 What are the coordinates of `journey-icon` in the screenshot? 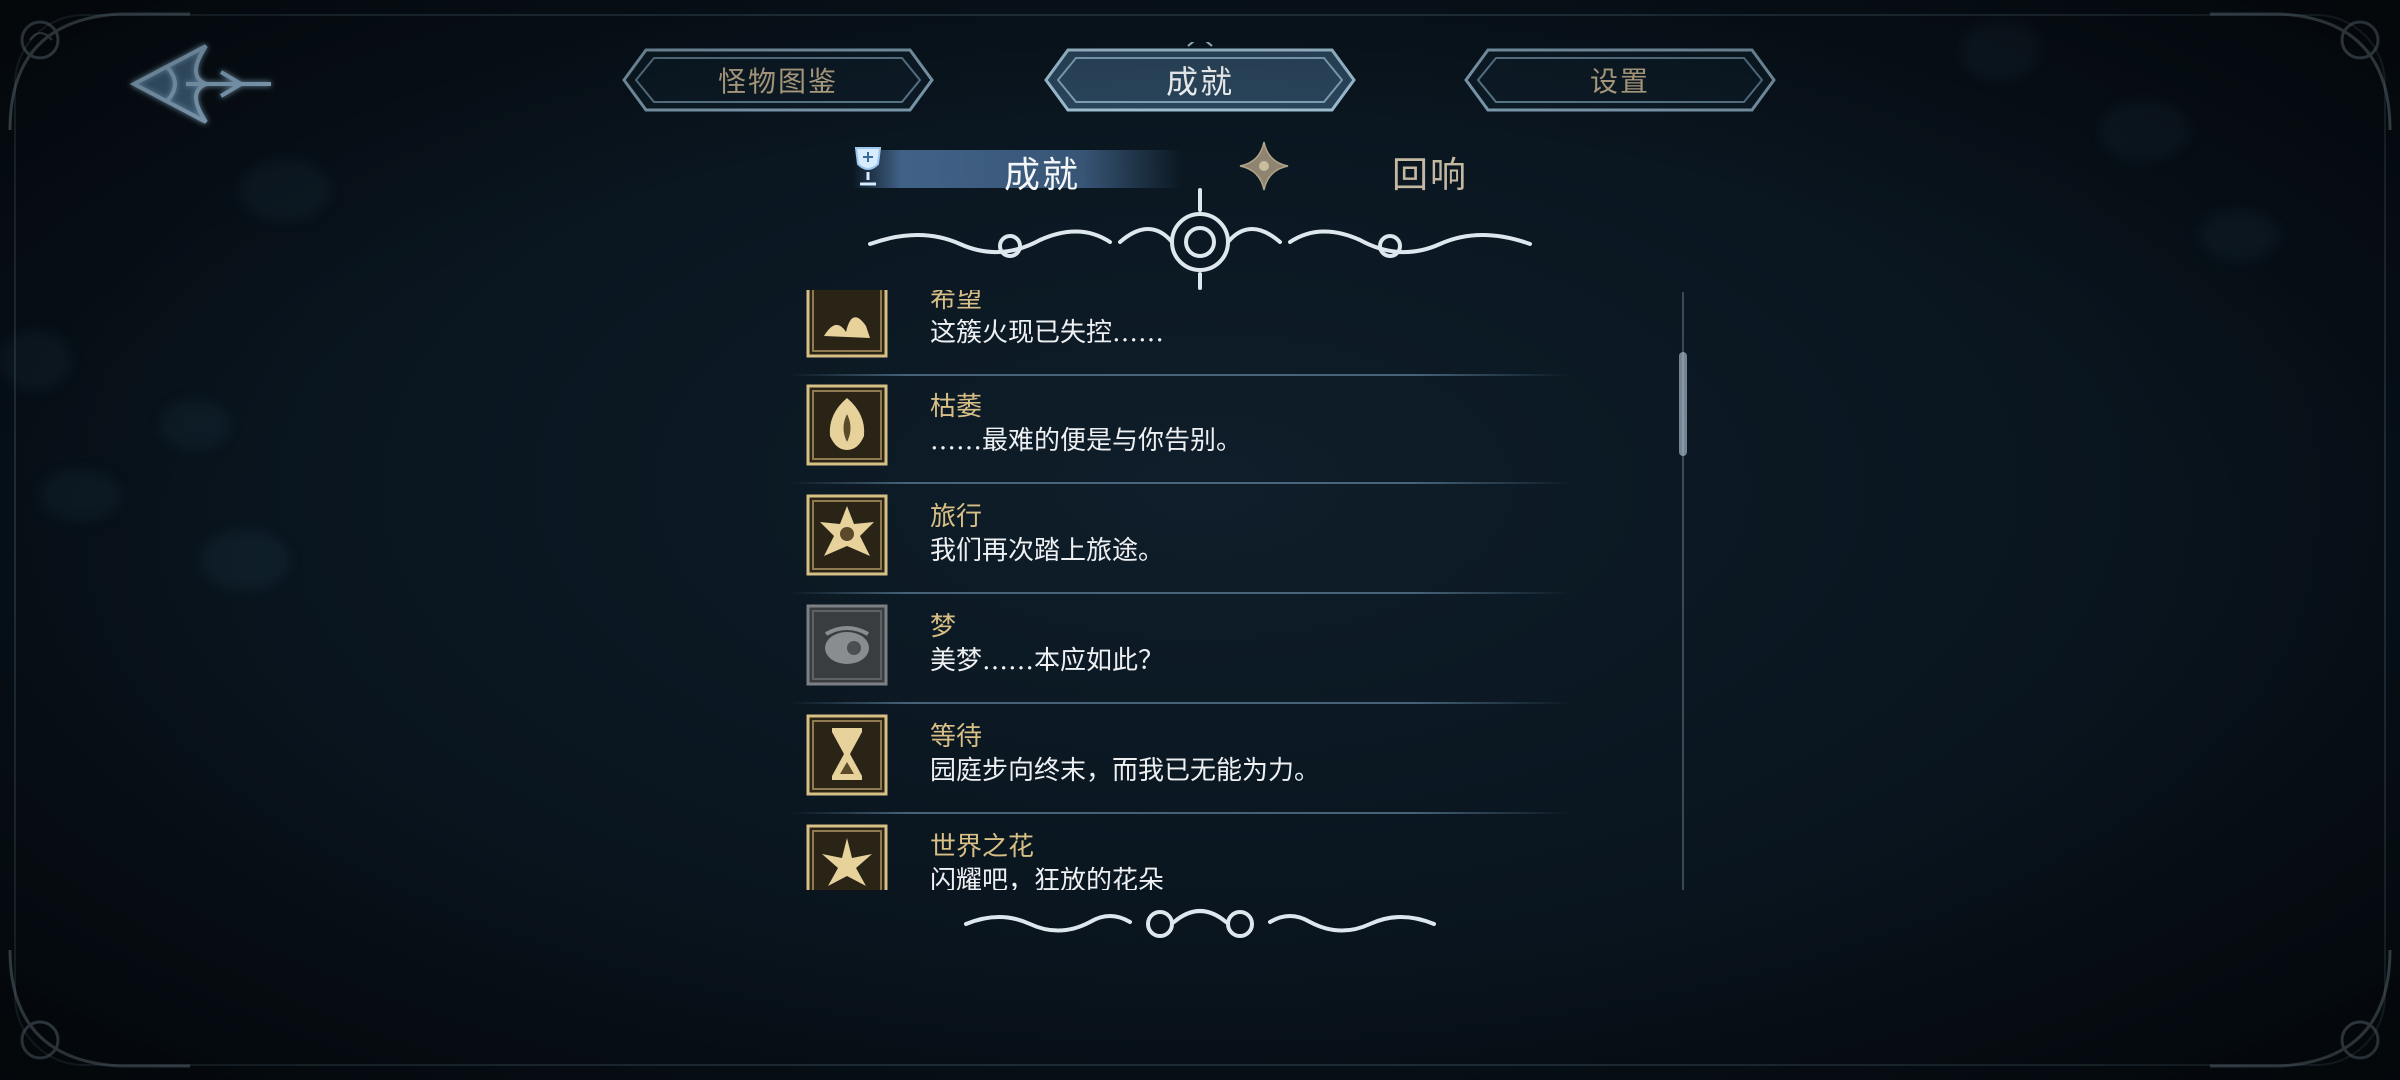 It's located at (847, 535).